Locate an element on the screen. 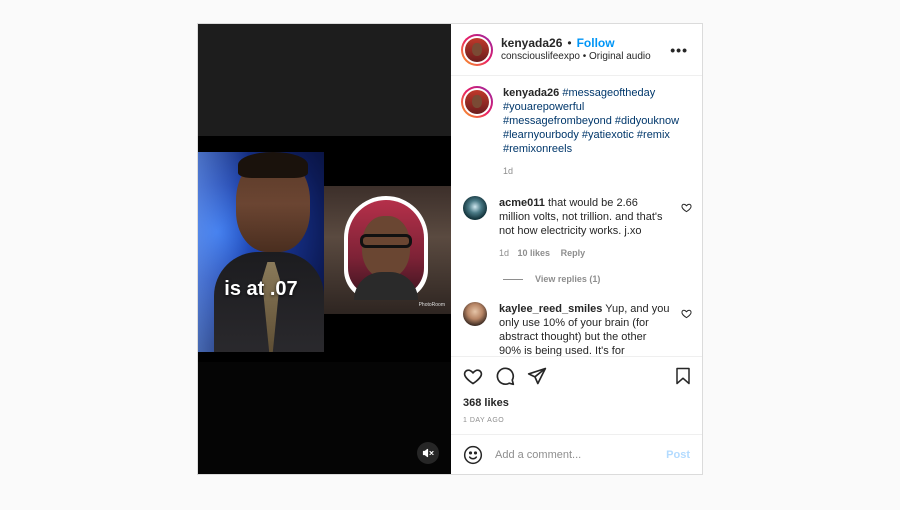  post-age: 1 DAY AGO is located at coordinates (484, 420).